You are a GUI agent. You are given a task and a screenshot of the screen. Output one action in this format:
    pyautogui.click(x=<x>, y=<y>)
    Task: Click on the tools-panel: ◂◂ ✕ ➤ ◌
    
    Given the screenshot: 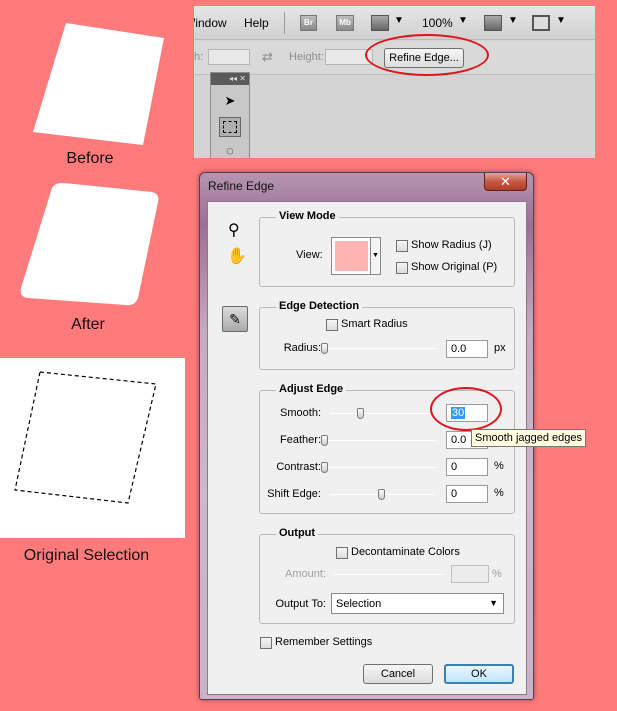 What is the action you would take?
    pyautogui.click(x=230, y=115)
    